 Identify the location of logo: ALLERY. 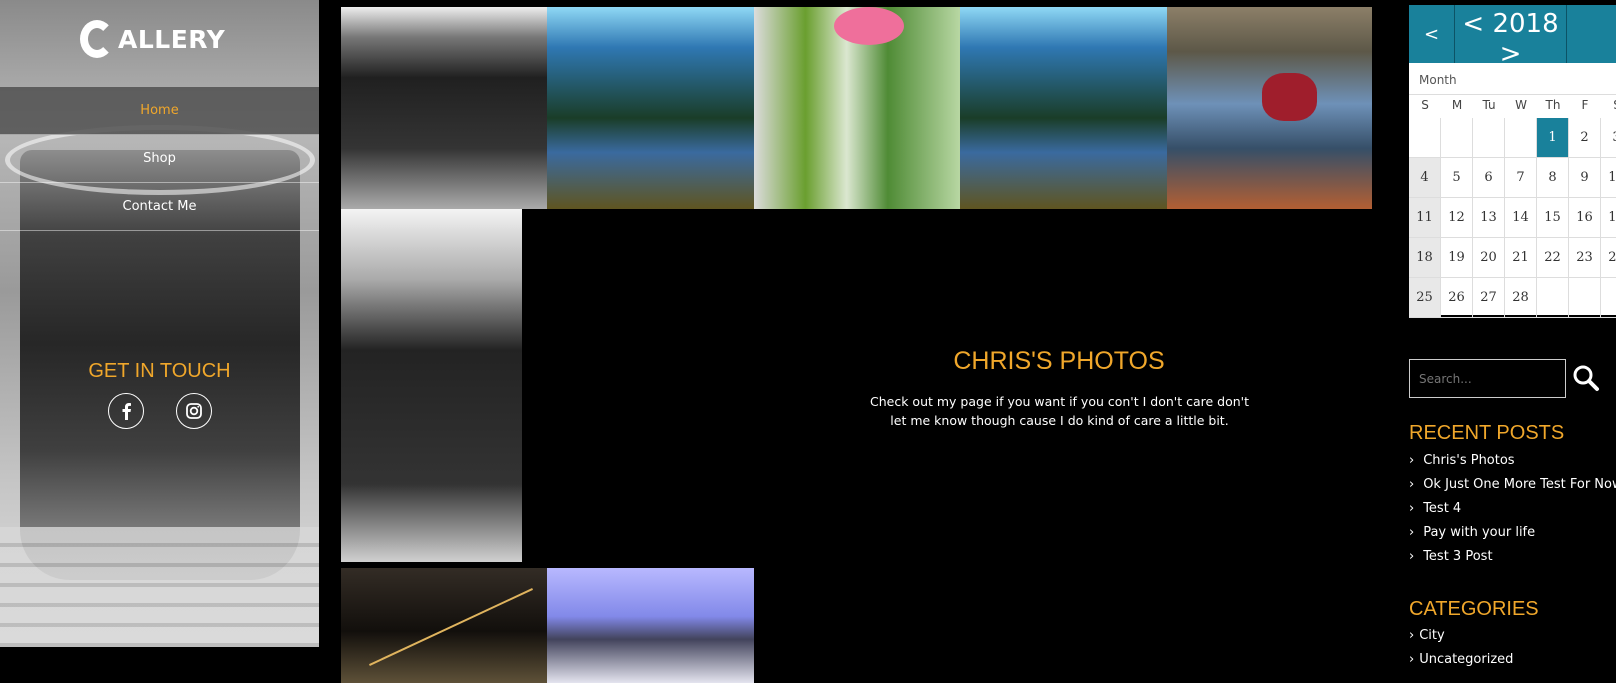
(152, 39).